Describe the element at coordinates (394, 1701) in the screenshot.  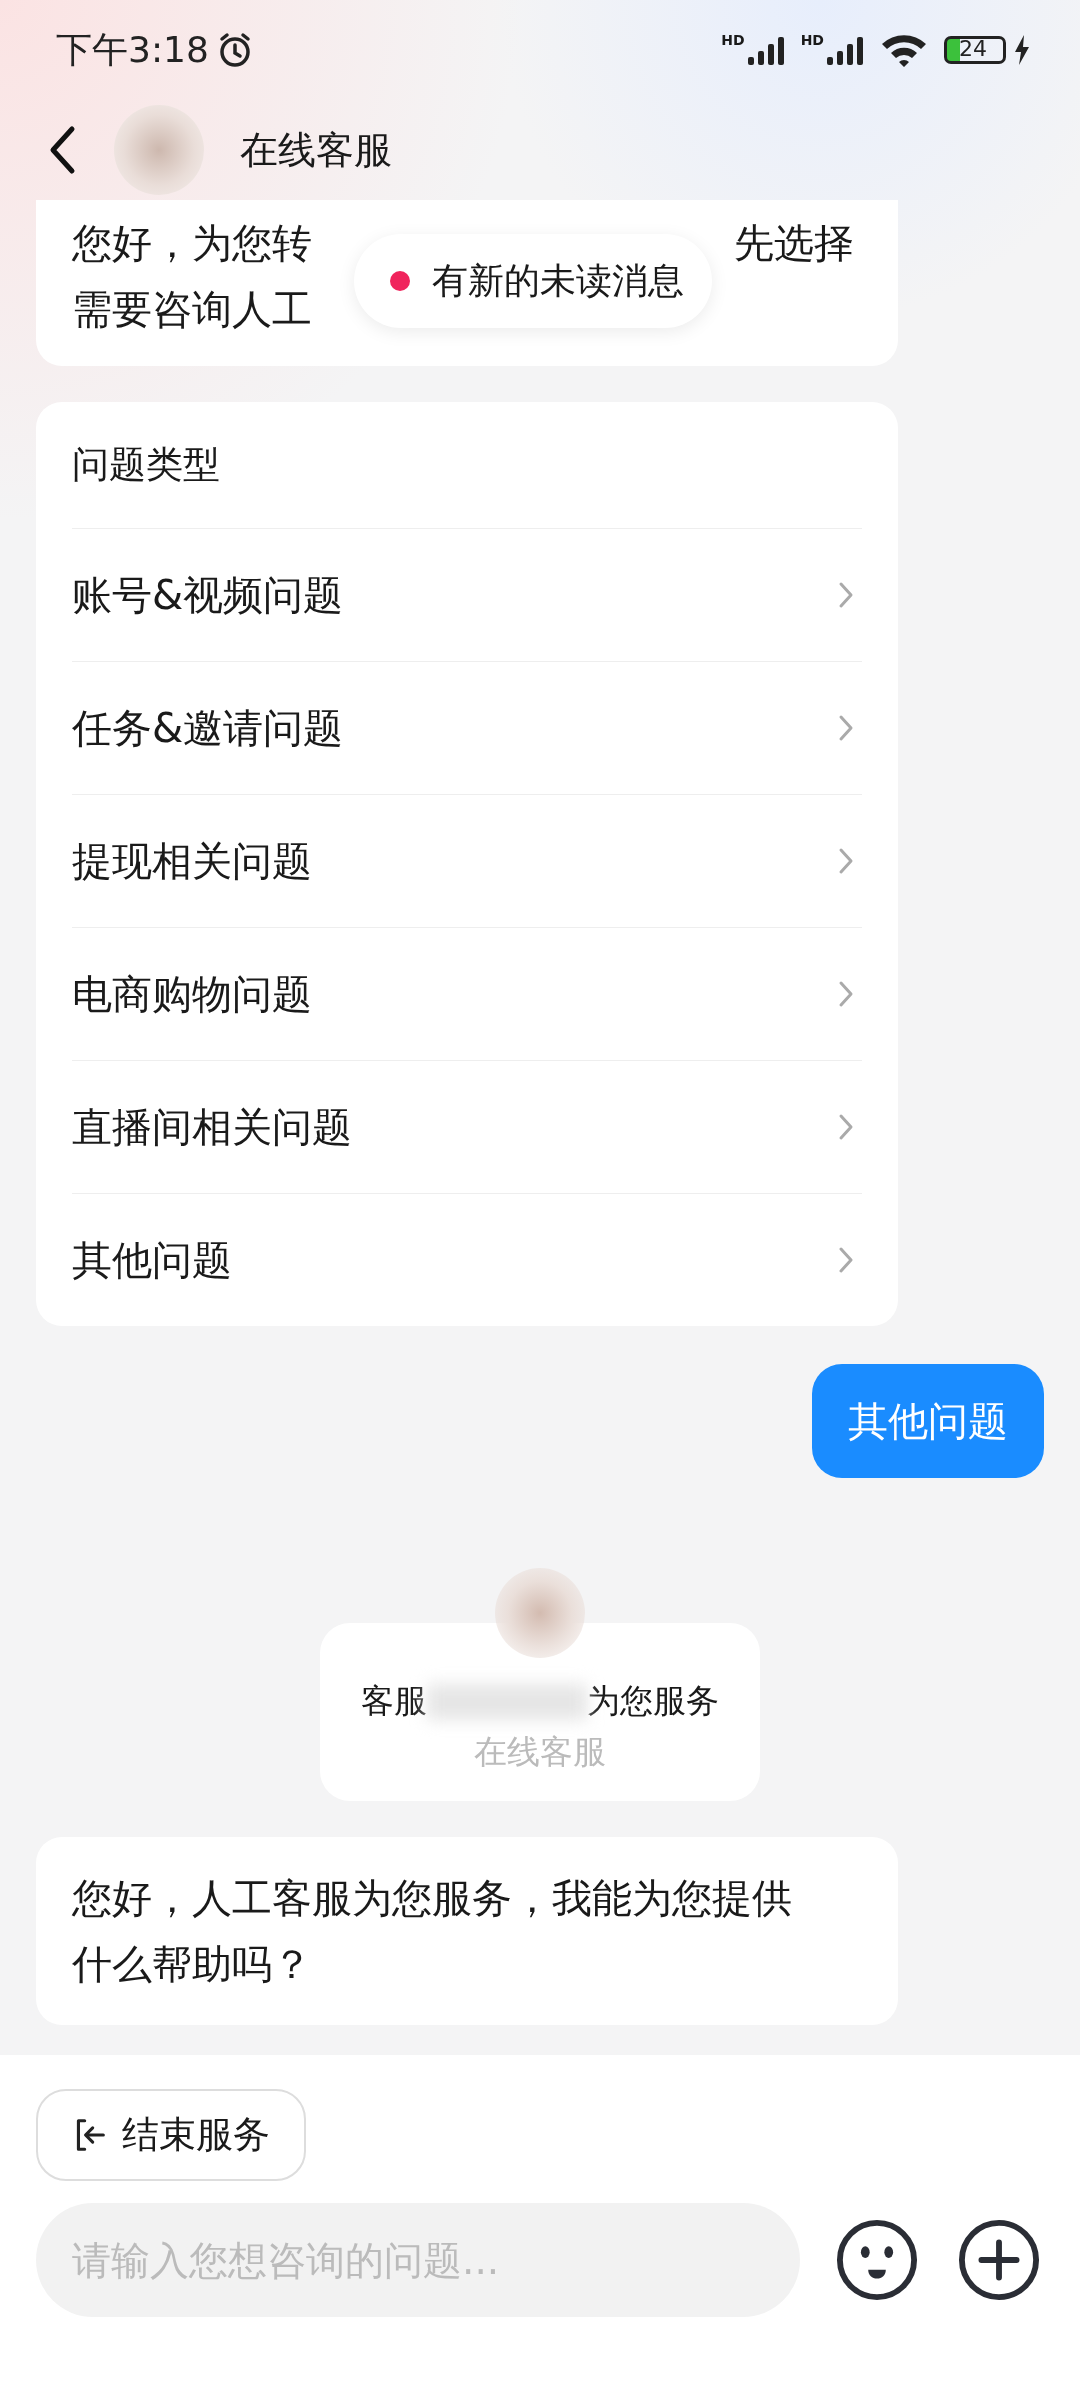
I see `agent-text: 客服` at that location.